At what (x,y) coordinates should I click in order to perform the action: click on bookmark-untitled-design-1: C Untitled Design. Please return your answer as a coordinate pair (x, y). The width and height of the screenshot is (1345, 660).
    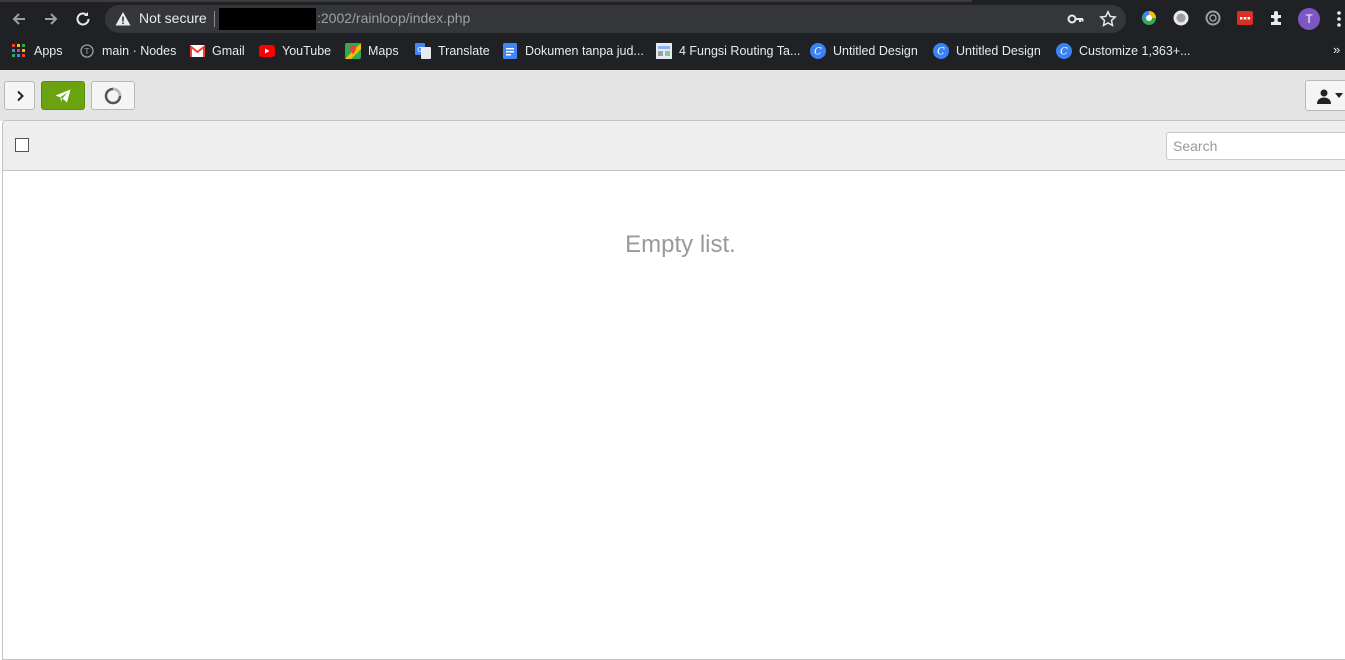
    Looking at the image, I should click on (864, 51).